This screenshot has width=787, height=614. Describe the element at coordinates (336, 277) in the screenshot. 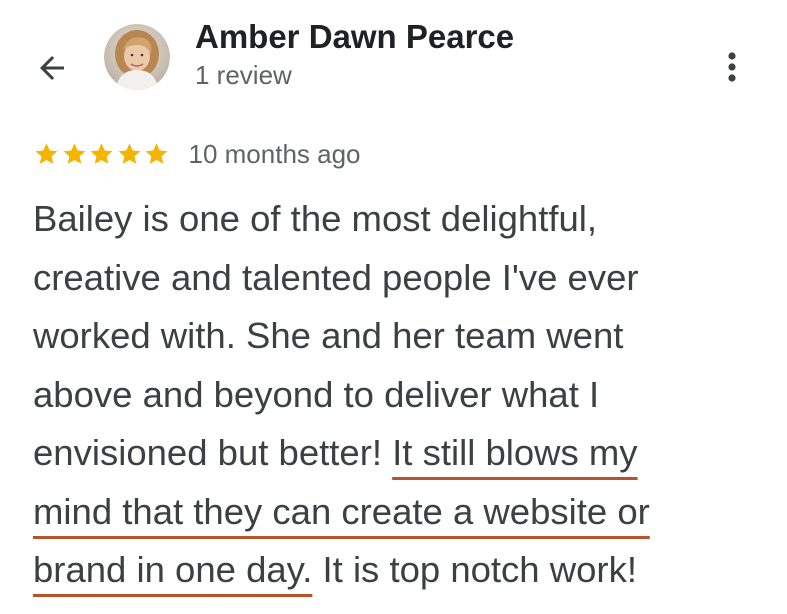

I see `review-text-segment: creative and talented people I've ever` at that location.